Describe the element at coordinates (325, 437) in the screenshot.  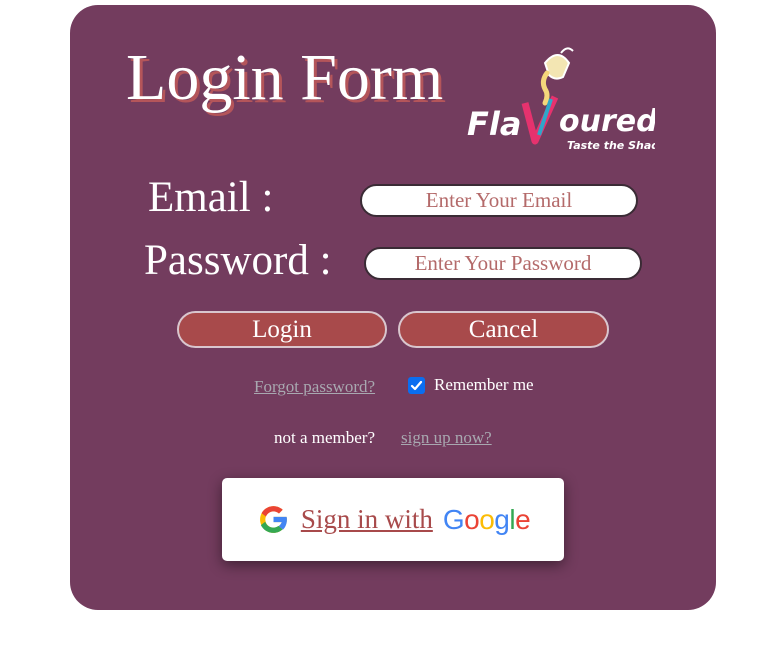
I see `signup-prompt: not a member?` at that location.